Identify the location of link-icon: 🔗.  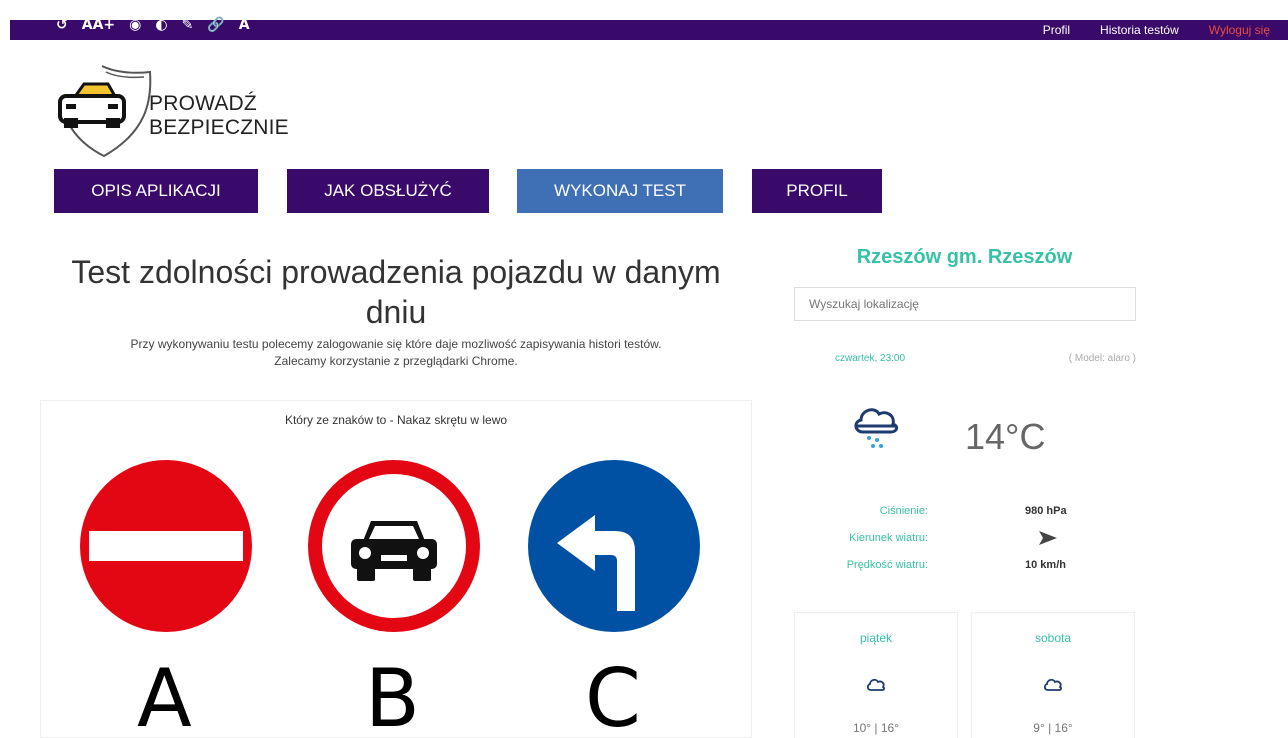
(215, 25).